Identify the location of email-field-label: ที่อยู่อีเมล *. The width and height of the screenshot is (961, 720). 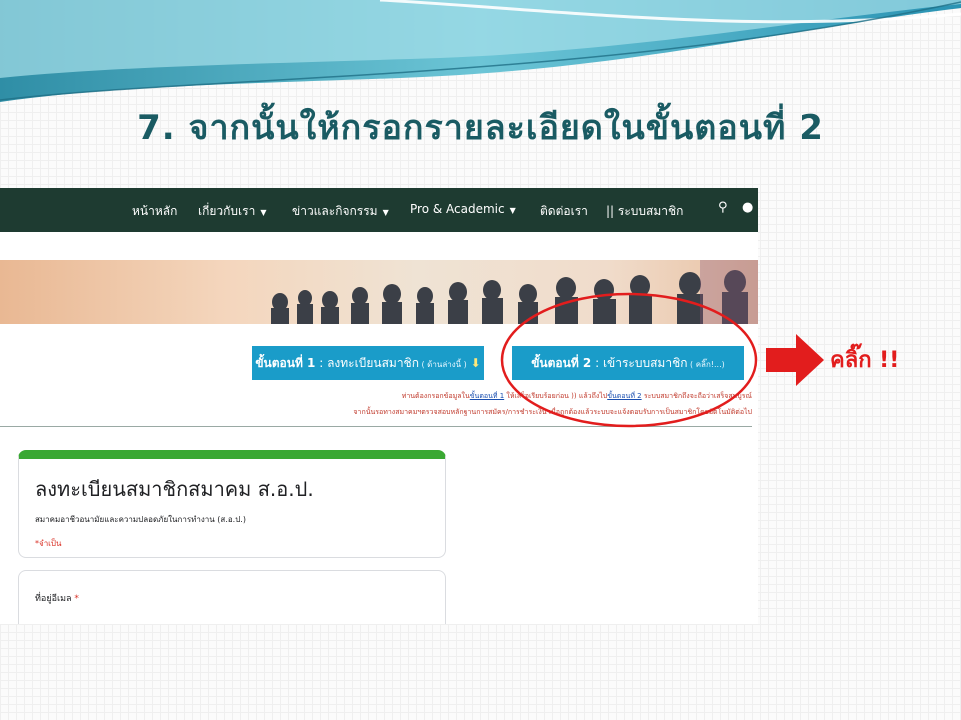
(57, 599).